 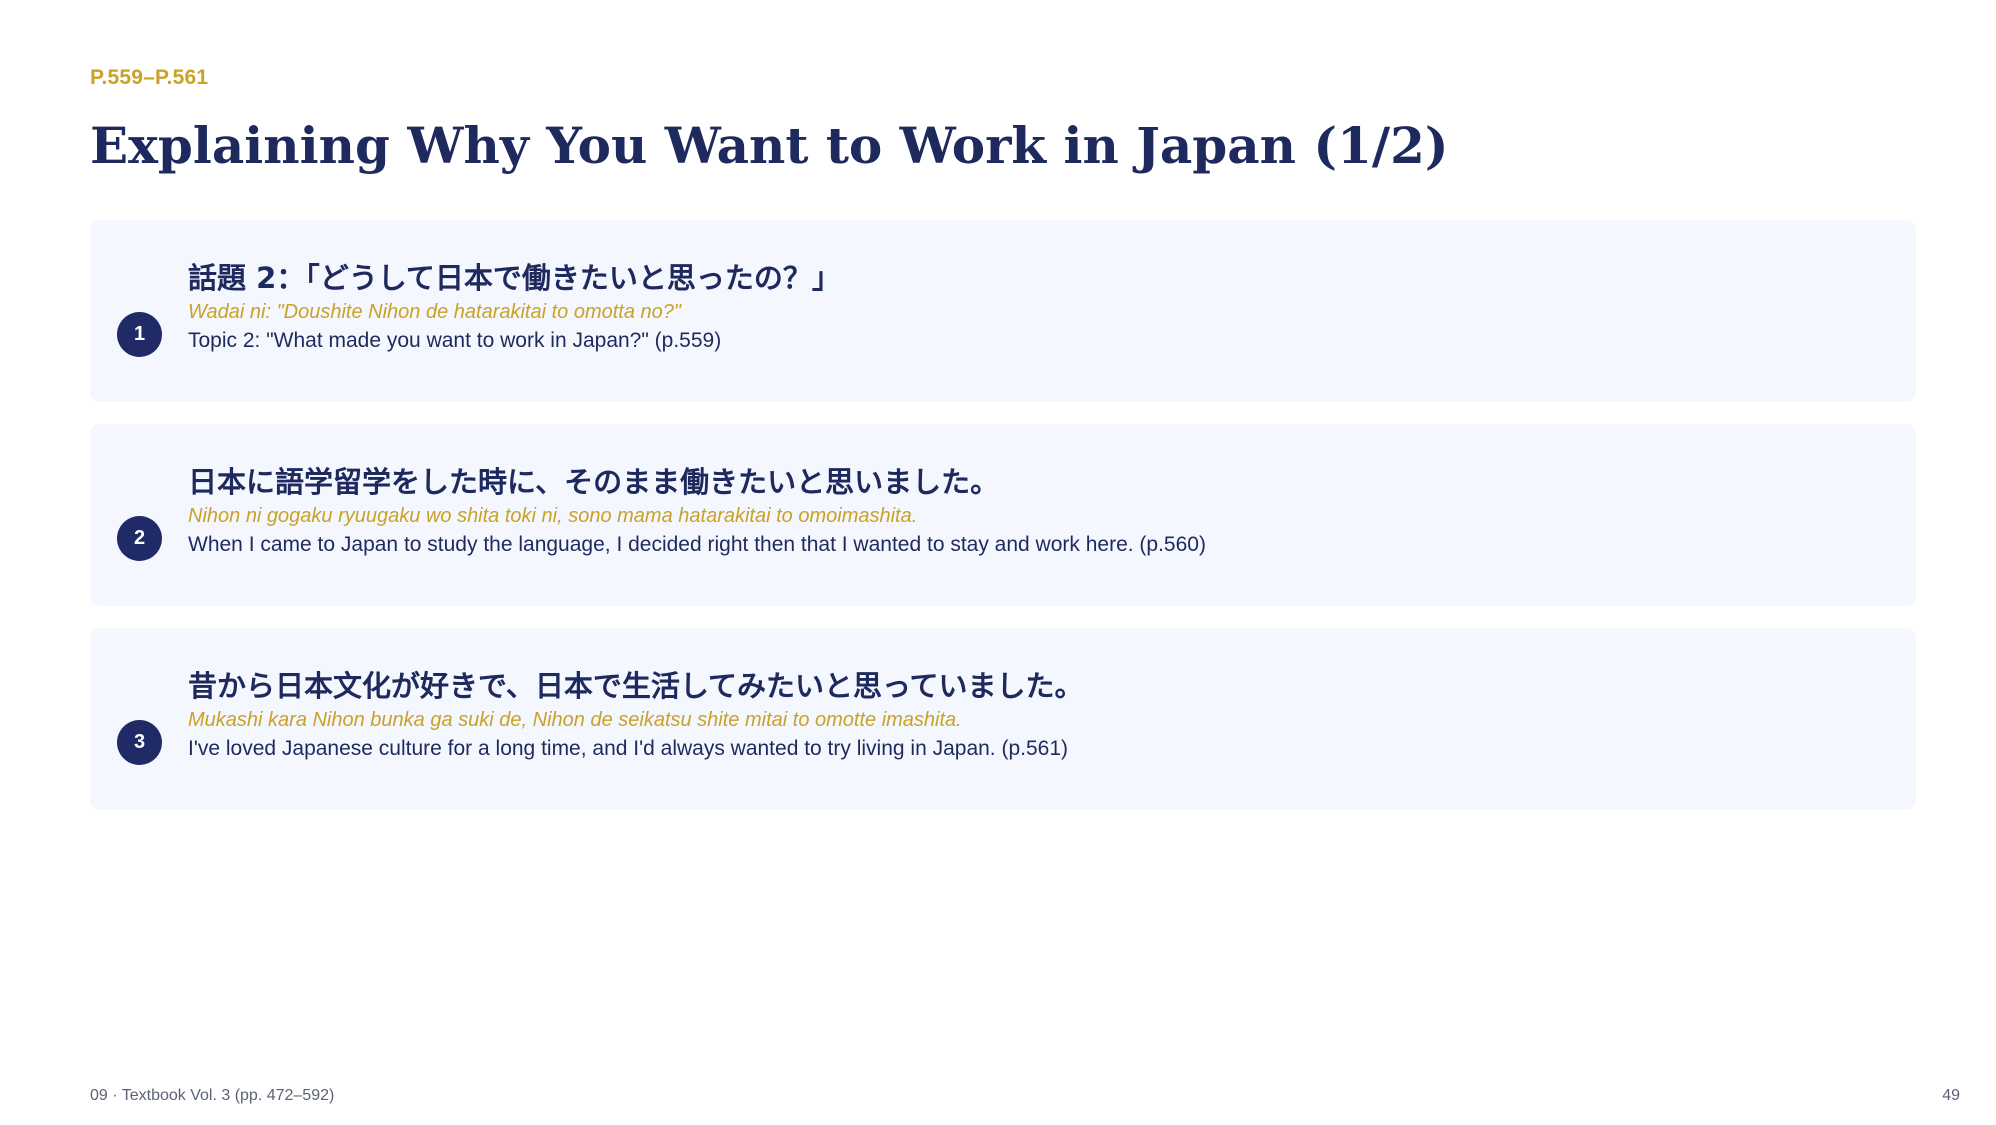 I want to click on japanese-text: 昔から日本文化が好きで、日本で生活してみたいと思っていました。, so click(x=636, y=686).